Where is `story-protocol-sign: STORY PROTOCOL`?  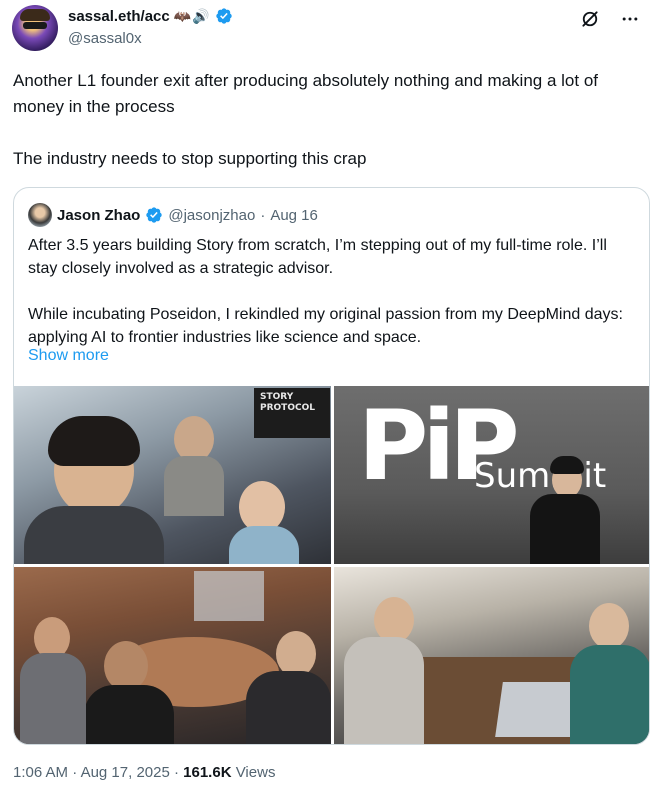
story-protocol-sign: STORY PROTOCOL is located at coordinates (292, 413).